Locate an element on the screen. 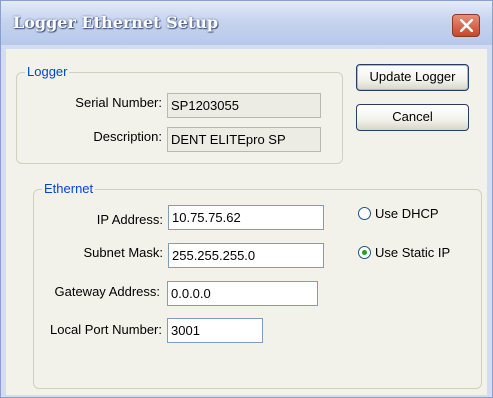 This screenshot has width=493, height=398. use-static-ip-radio-circle is located at coordinates (364, 252).